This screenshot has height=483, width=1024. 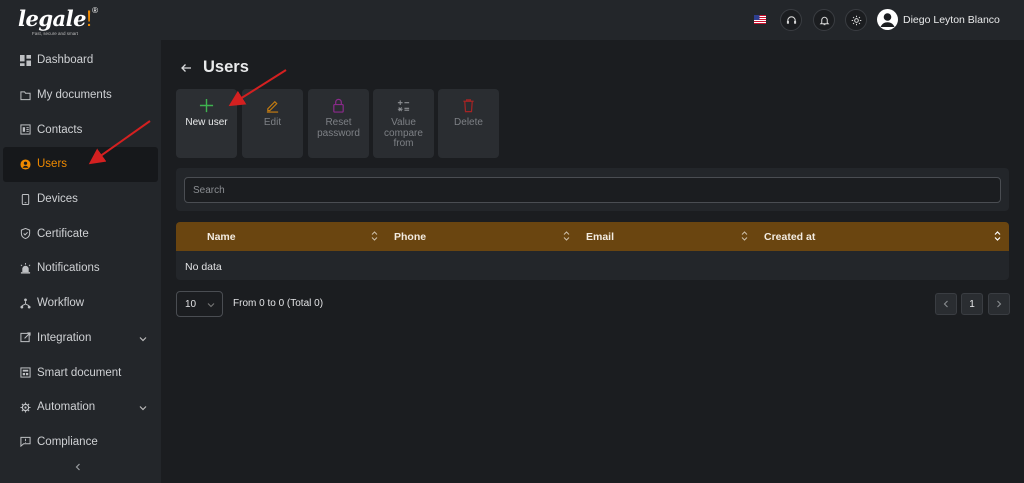 What do you see at coordinates (592, 20) in the screenshot?
I see `top-bar: Diego Leyton Blanco` at bounding box center [592, 20].